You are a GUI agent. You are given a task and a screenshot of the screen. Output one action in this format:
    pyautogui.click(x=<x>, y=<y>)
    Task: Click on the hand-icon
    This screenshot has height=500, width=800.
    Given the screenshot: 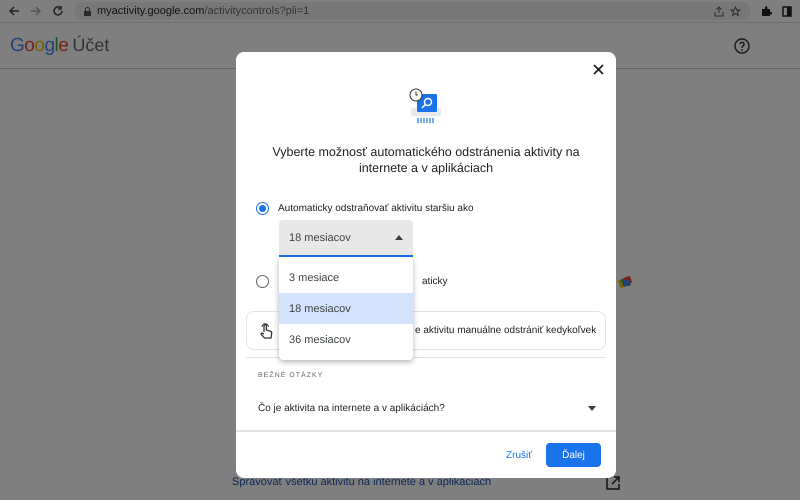 What is the action you would take?
    pyautogui.click(x=266, y=330)
    